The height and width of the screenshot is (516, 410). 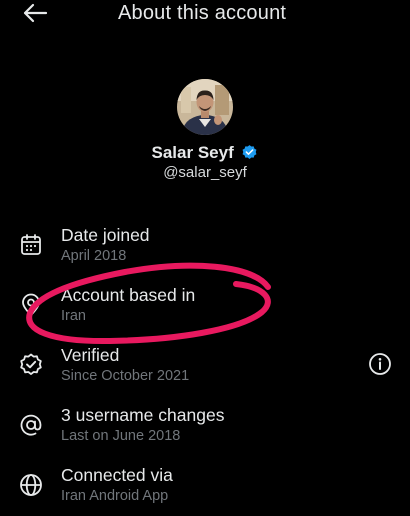 I want to click on detail-title: 3 username changes, so click(x=143, y=415).